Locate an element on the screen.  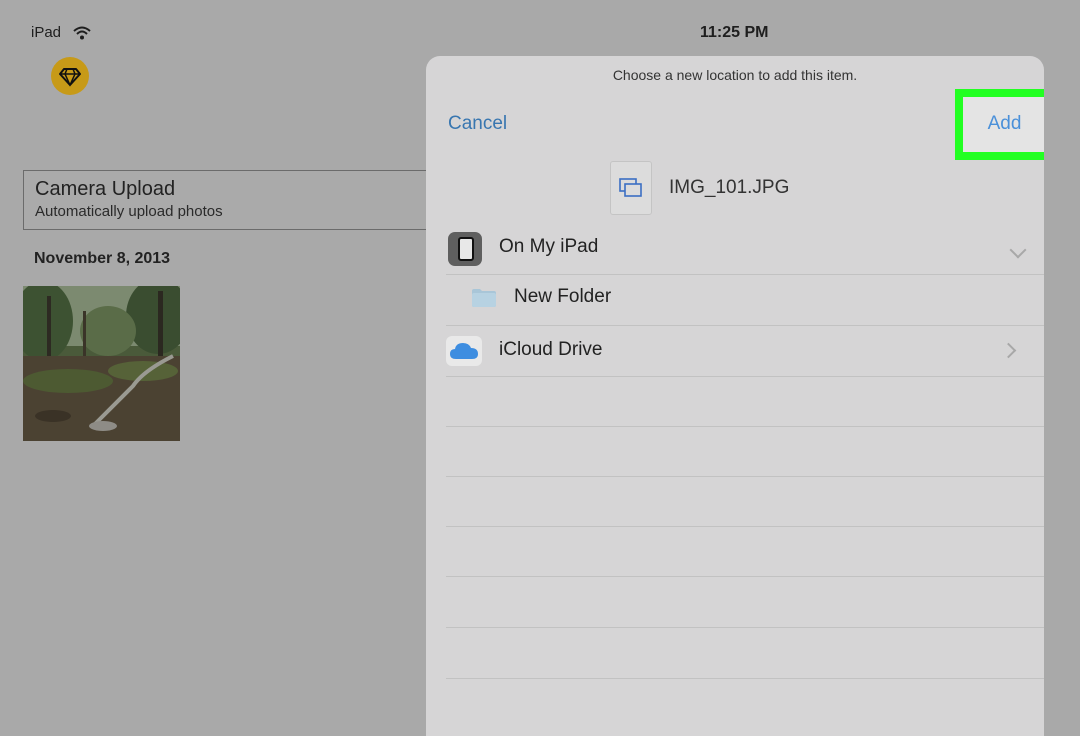
camera-upload-subtitle: Automatically upload photos is located at coordinates (129, 211).